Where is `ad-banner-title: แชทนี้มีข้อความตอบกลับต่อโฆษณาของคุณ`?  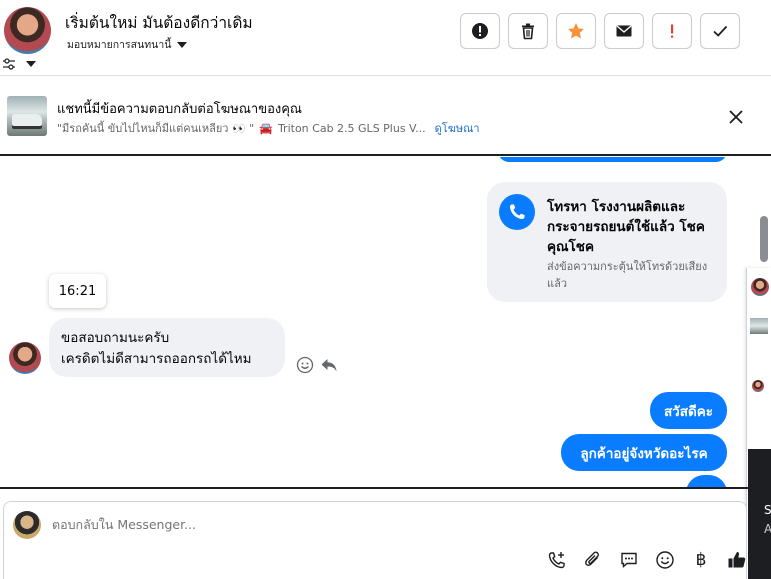
ad-banner-title: แชทนี้มีข้อความตอบกลับต่อโฆษณาของคุณ is located at coordinates (179, 109).